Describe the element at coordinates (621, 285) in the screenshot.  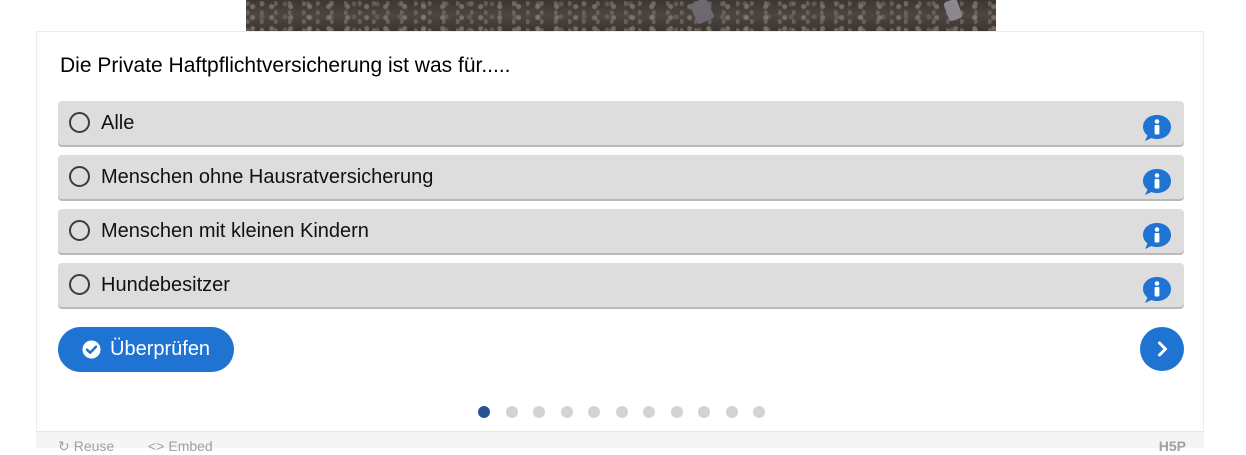
I see `answer-option: Hundebesitzer` at that location.